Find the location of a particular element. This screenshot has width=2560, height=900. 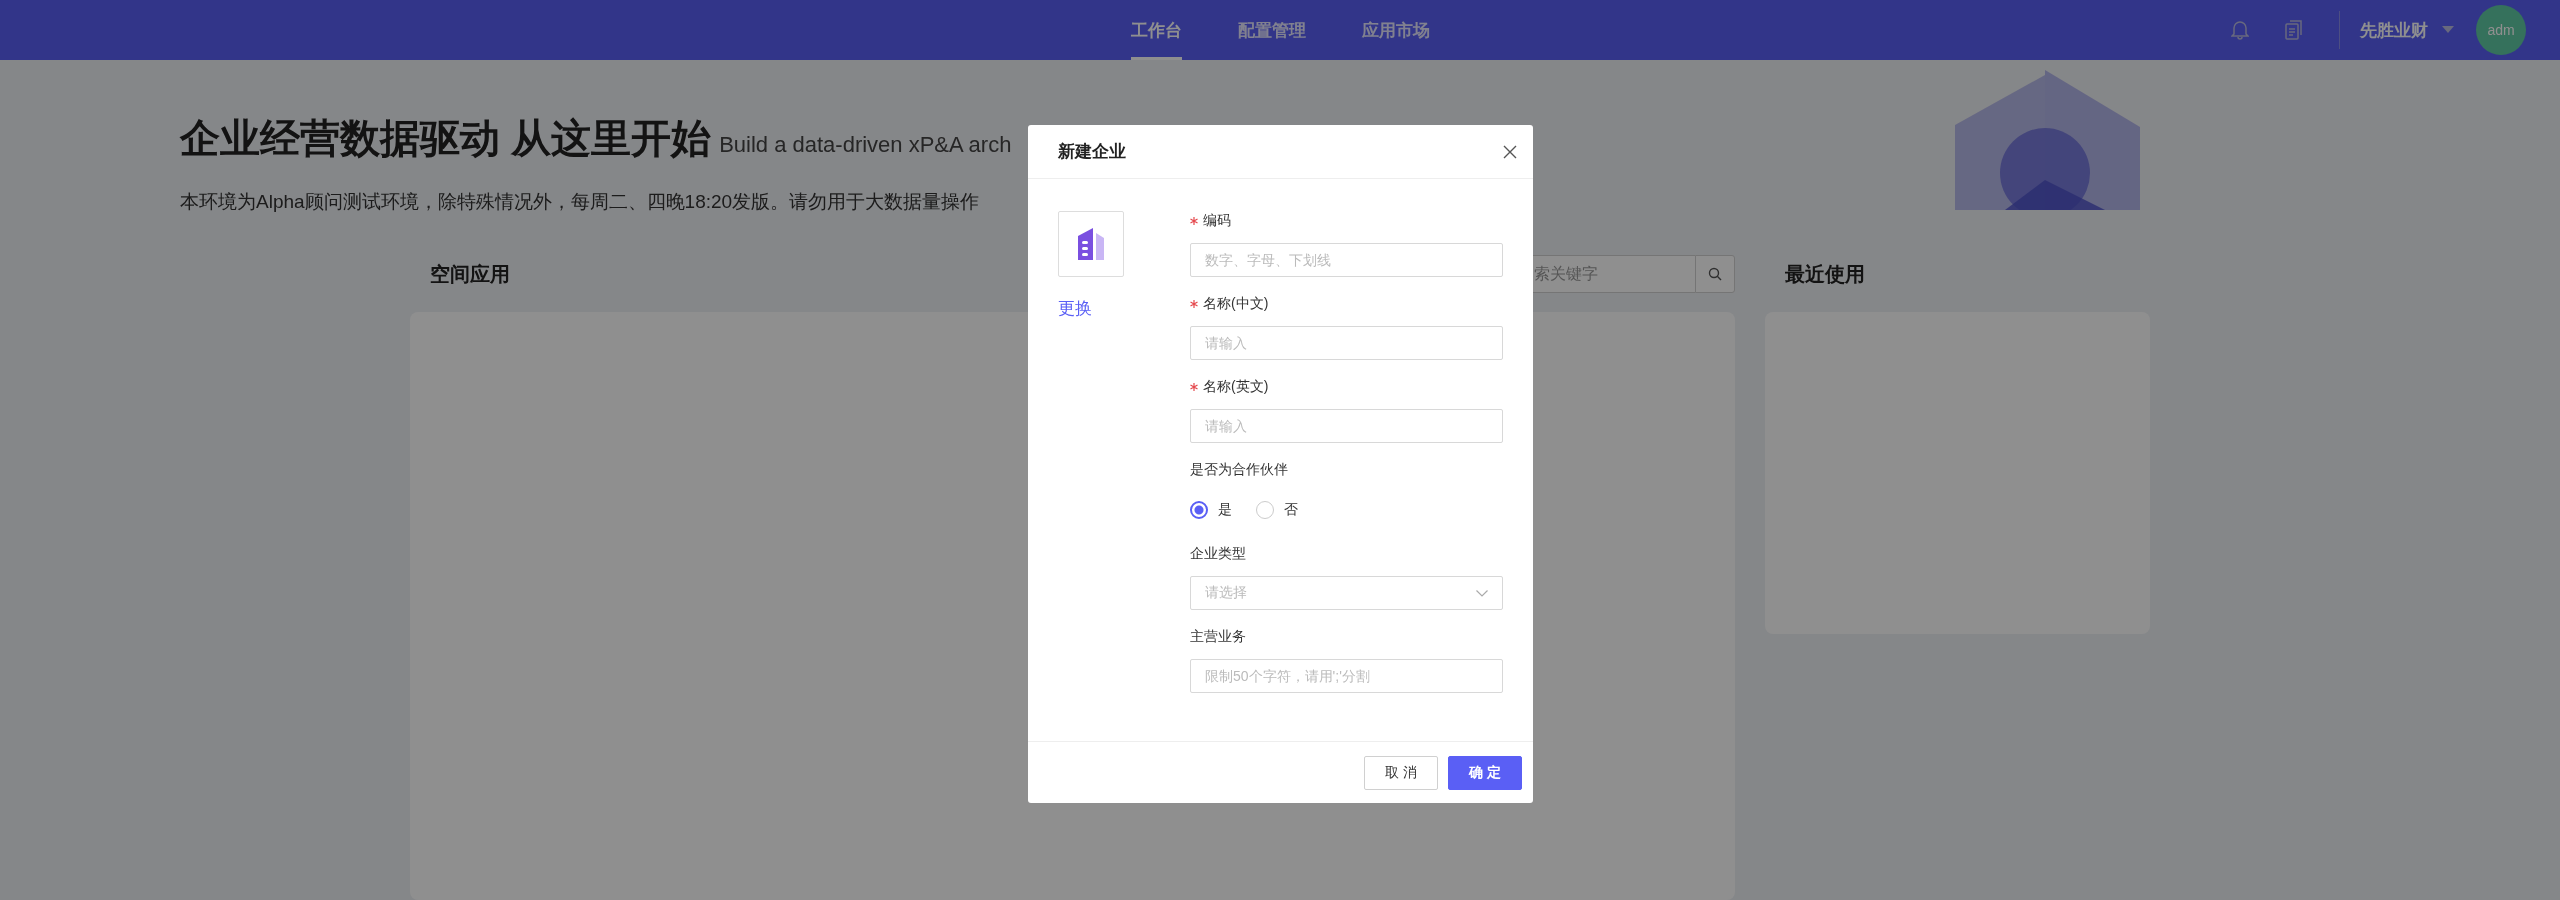

search-icon is located at coordinates (1715, 274).